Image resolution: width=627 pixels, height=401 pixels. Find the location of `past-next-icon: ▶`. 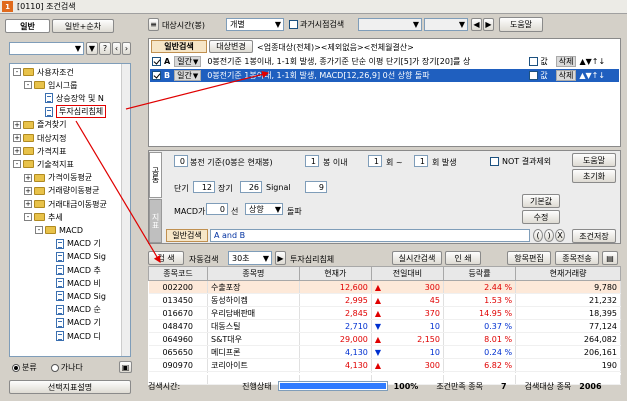

past-next-icon: ▶ is located at coordinates (488, 24).